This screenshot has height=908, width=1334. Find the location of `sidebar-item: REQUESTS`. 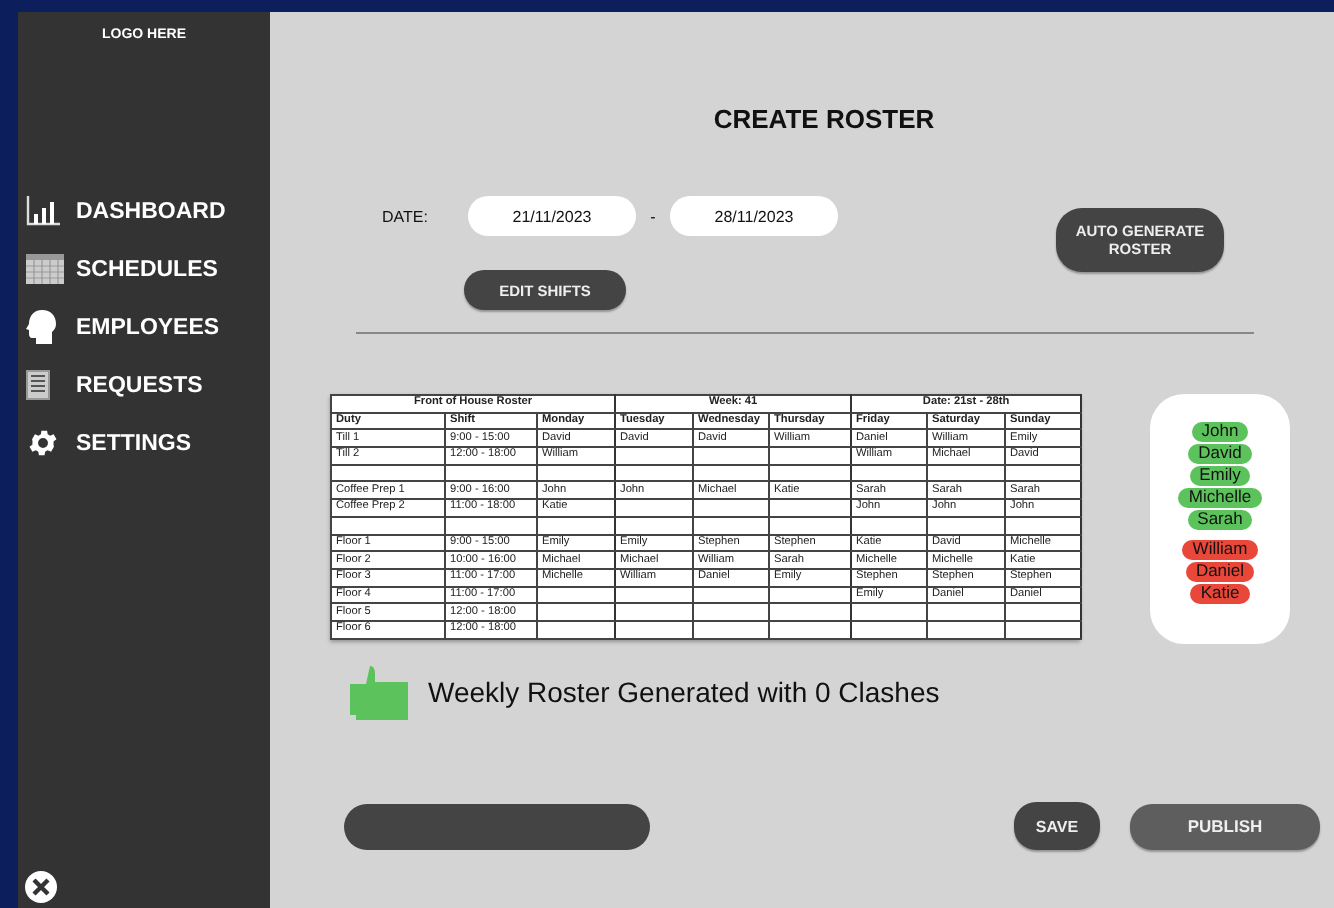

sidebar-item: REQUESTS is located at coordinates (114, 385).